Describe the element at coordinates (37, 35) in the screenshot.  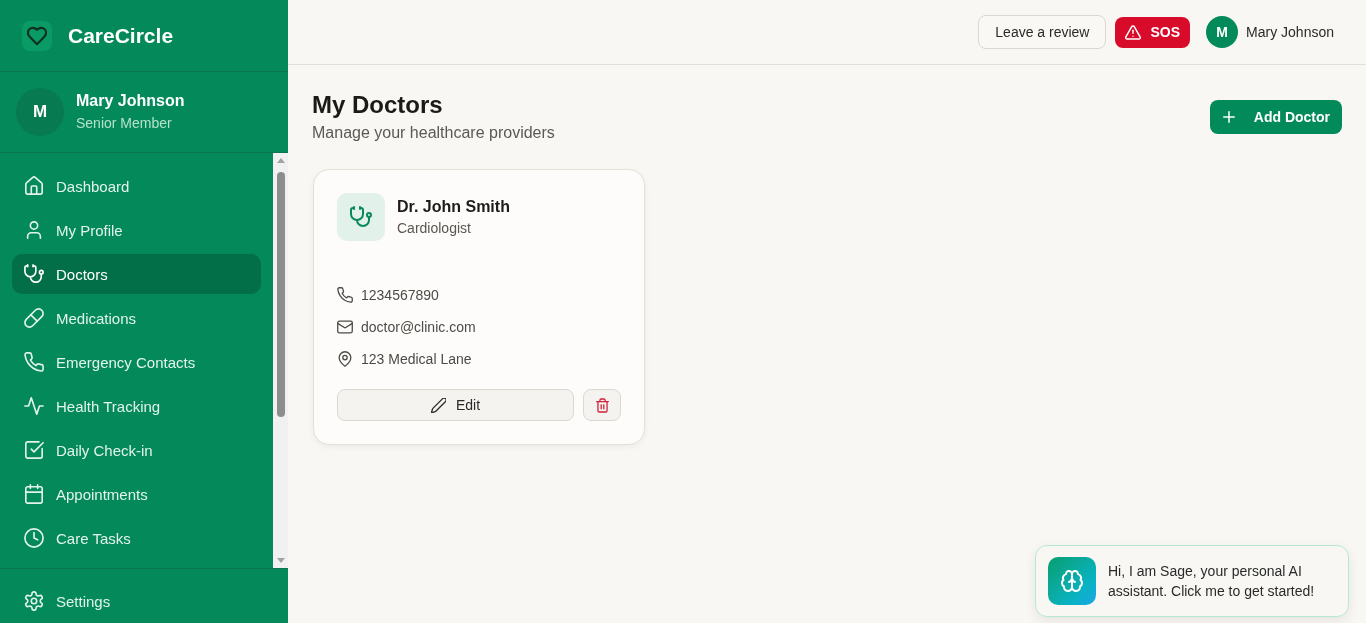
I see `logo-icon` at that location.